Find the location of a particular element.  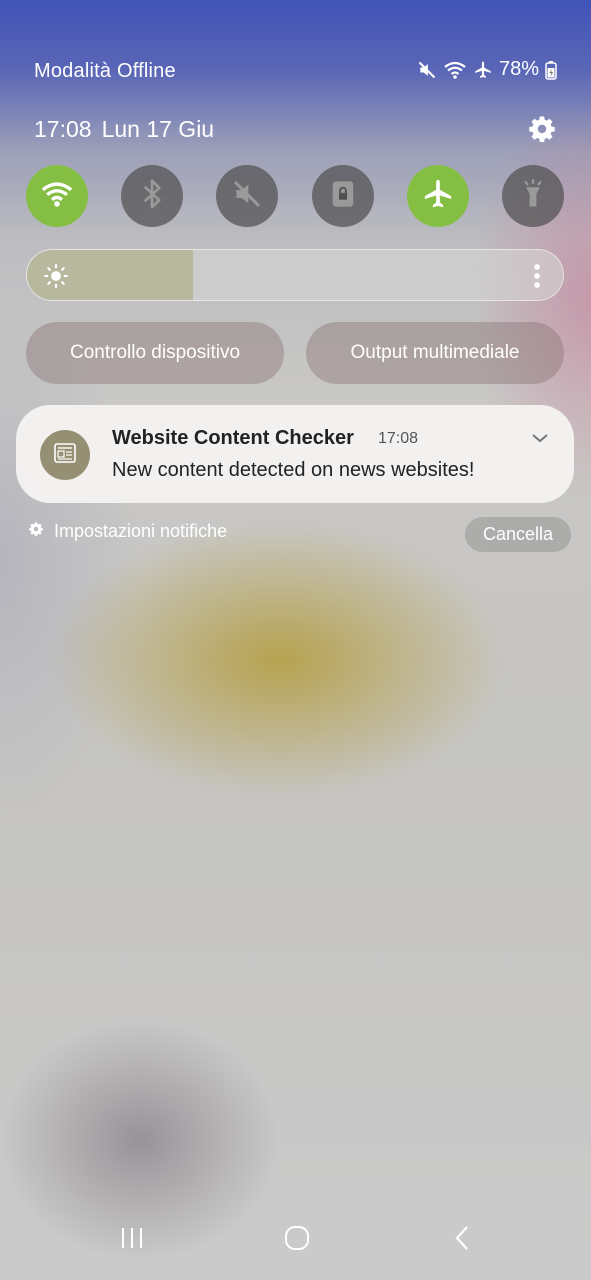

home-icon is located at coordinates (297, 1240).